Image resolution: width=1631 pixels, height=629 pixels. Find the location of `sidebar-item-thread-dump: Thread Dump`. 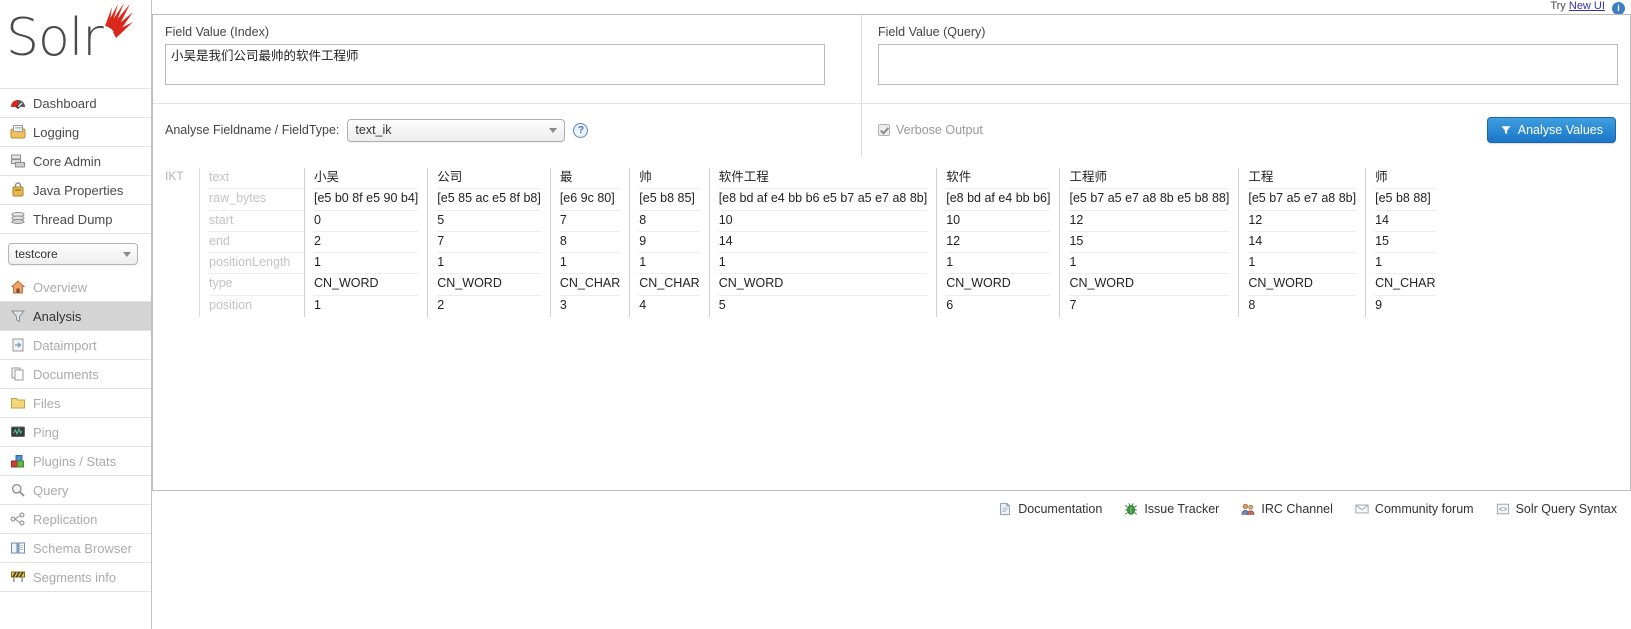

sidebar-item-thread-dump: Thread Dump is located at coordinates (75, 219).